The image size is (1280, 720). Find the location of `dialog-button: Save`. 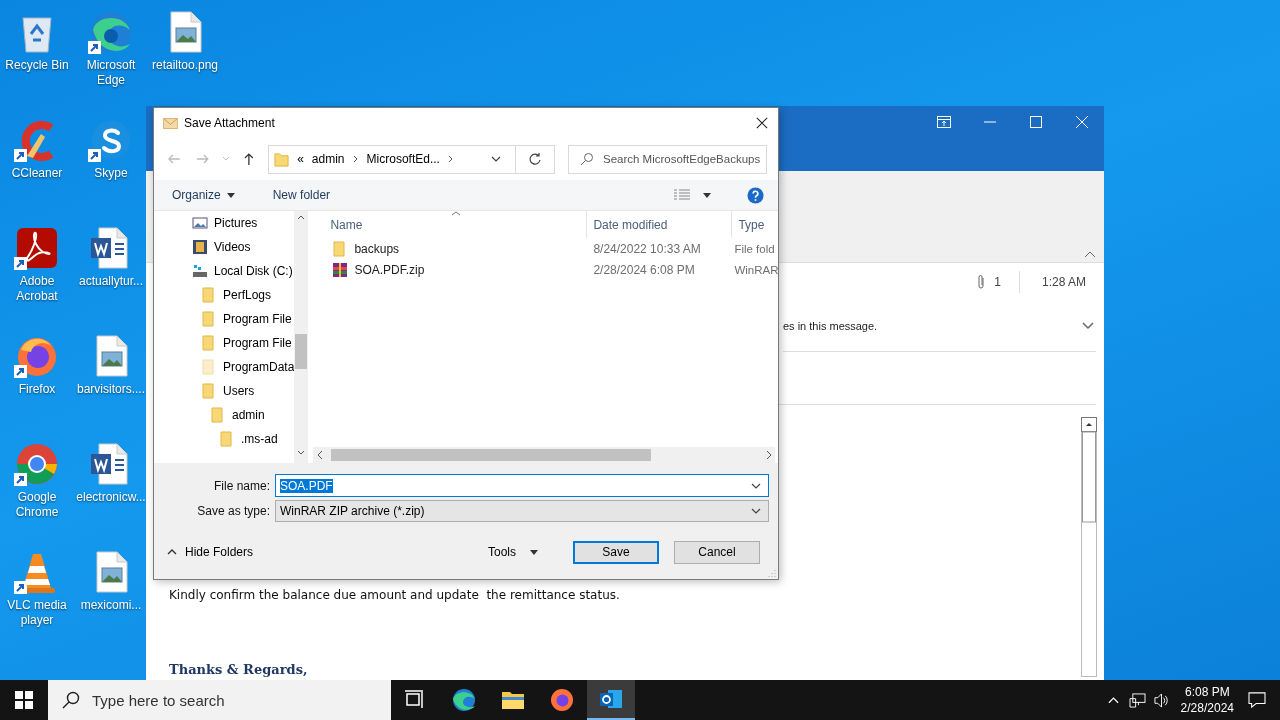

dialog-button: Save is located at coordinates (616, 552).